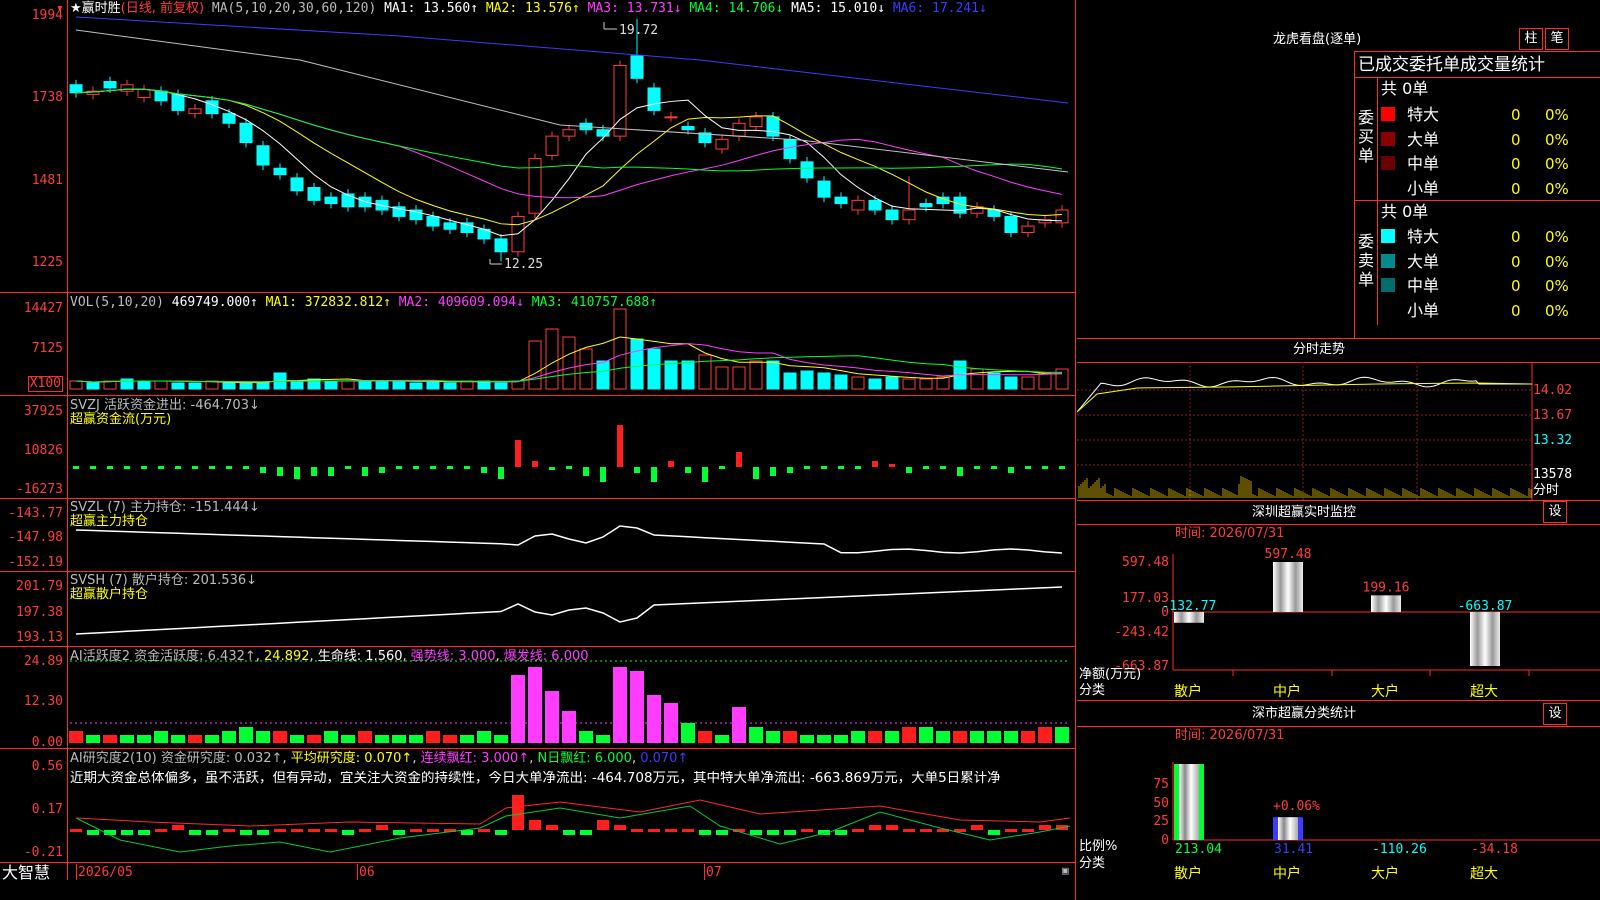  Describe the element at coordinates (1557, 139) in the screenshot. I see `buy-row-percent: 0%` at that location.